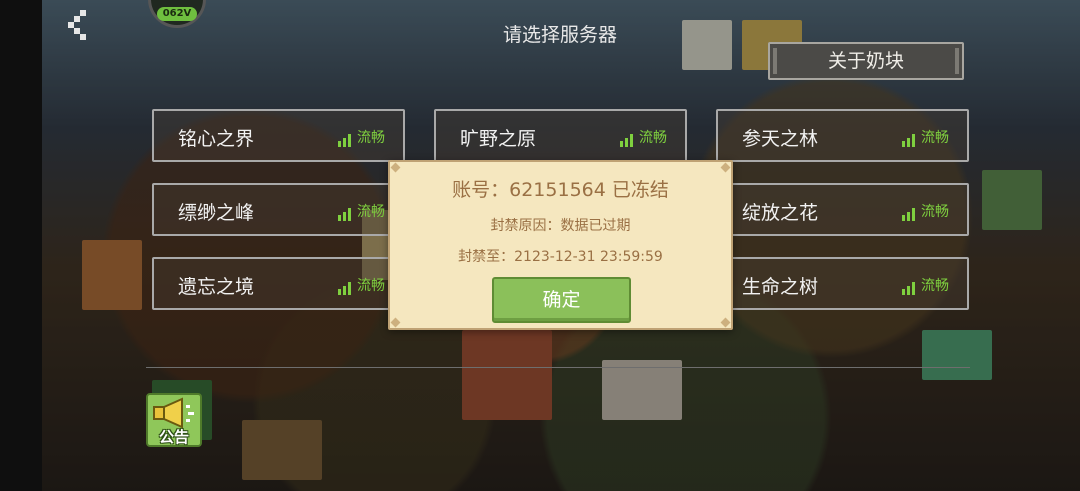  What do you see at coordinates (780, 139) in the screenshot?
I see `server-name: 参天之林` at bounding box center [780, 139].